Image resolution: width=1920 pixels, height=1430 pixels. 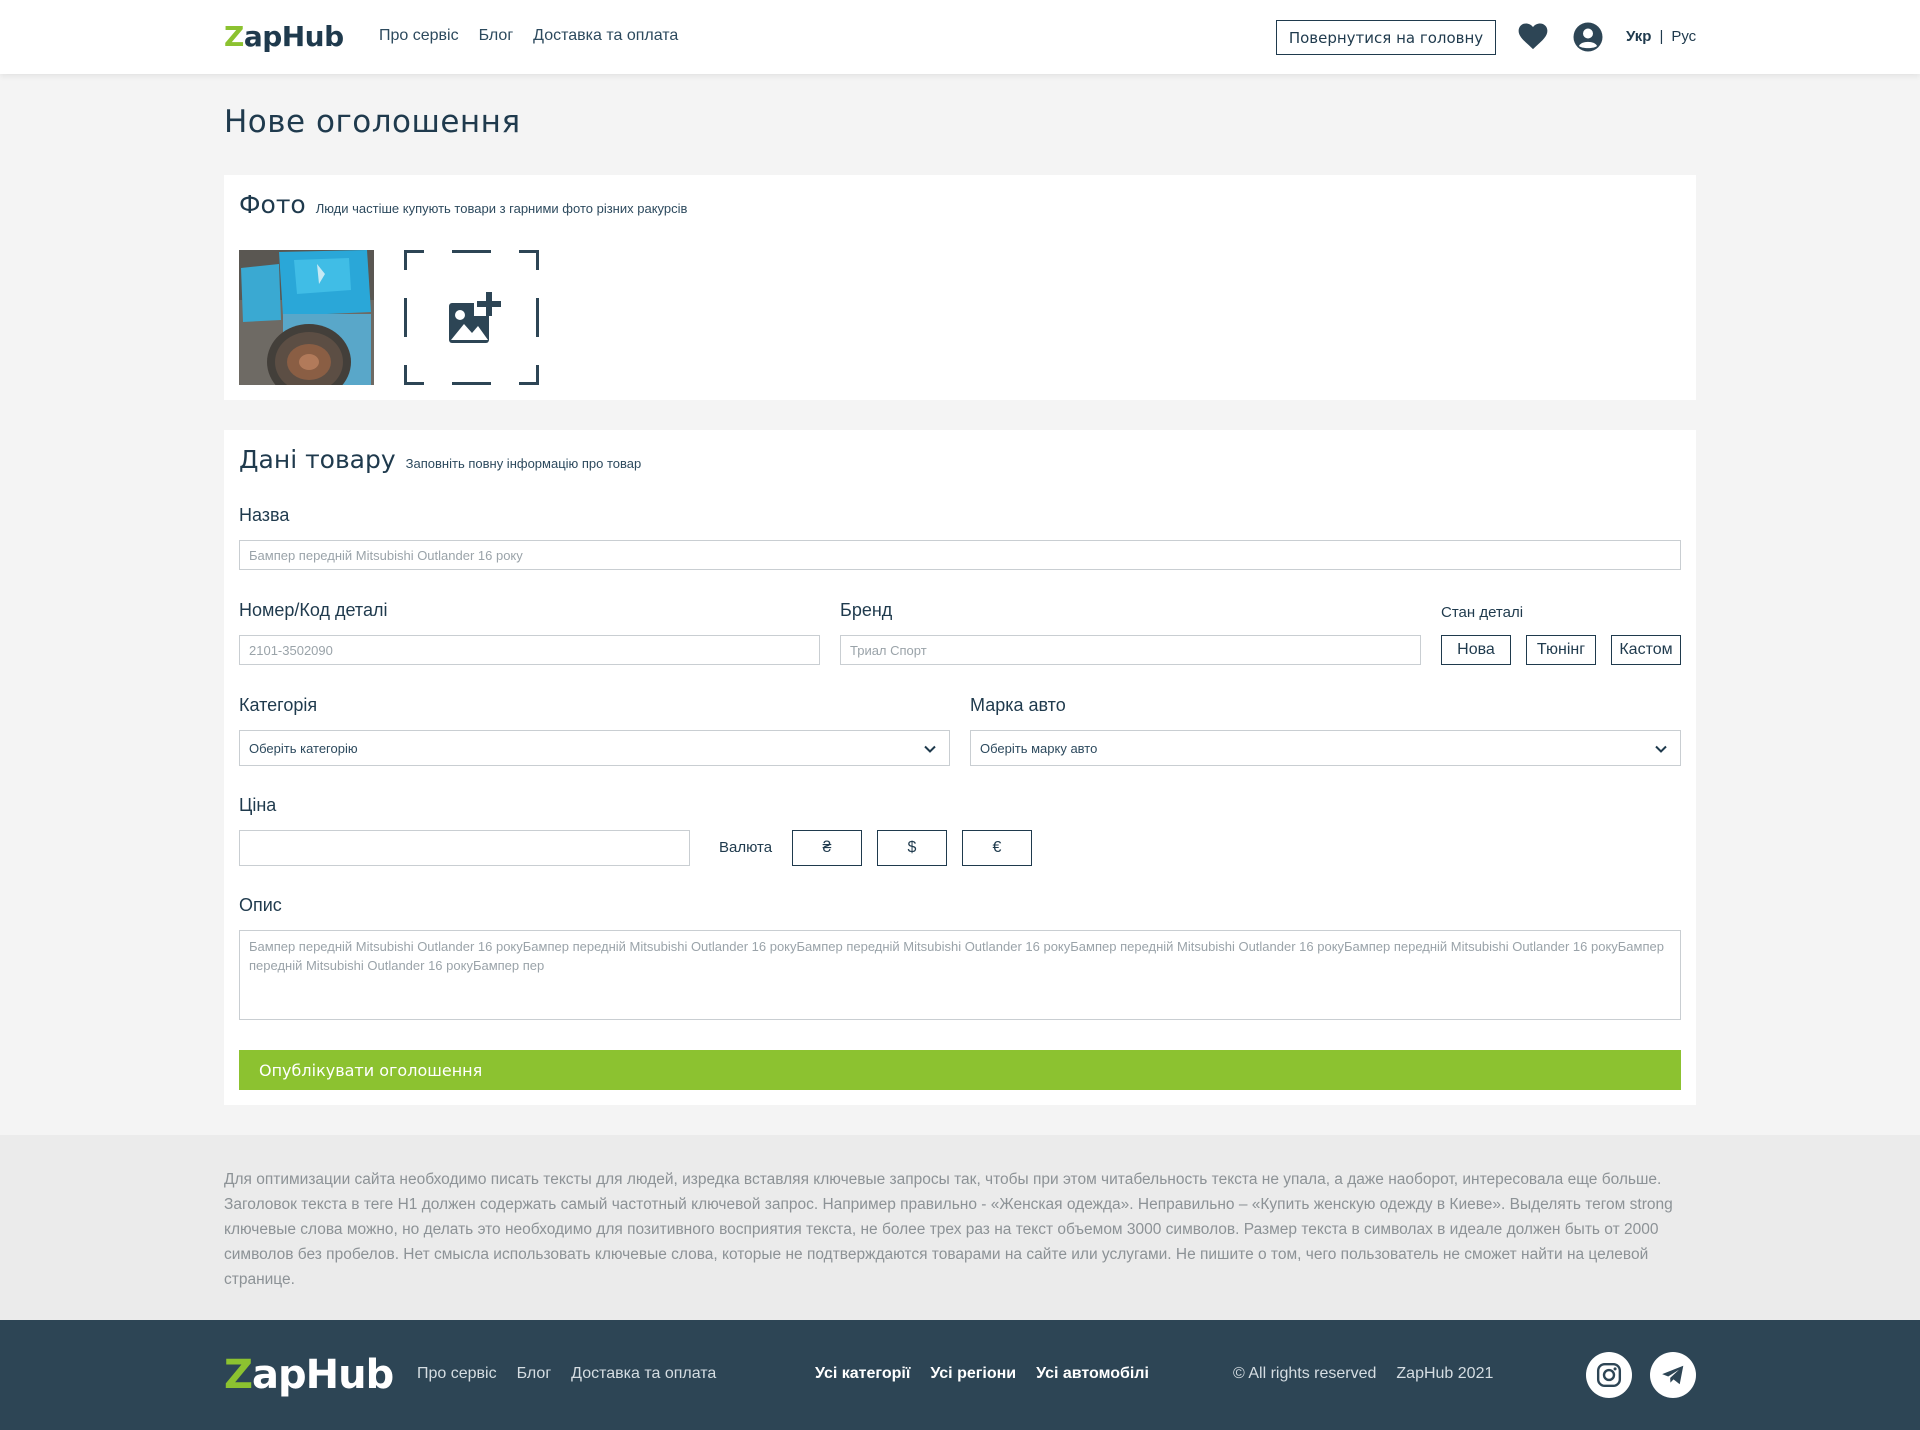 What do you see at coordinates (264, 515) in the screenshot?
I see `name-label: Назва` at bounding box center [264, 515].